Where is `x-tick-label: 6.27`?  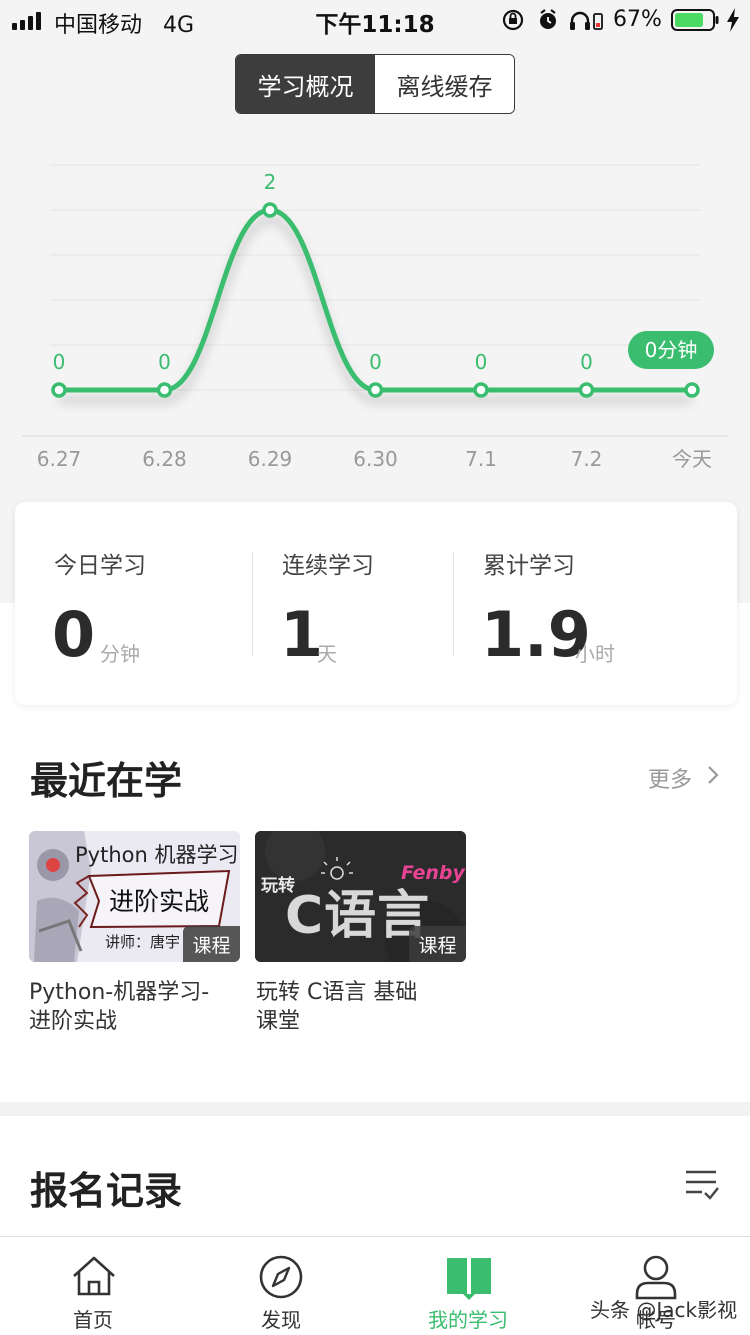
x-tick-label: 6.27 is located at coordinates (59, 459).